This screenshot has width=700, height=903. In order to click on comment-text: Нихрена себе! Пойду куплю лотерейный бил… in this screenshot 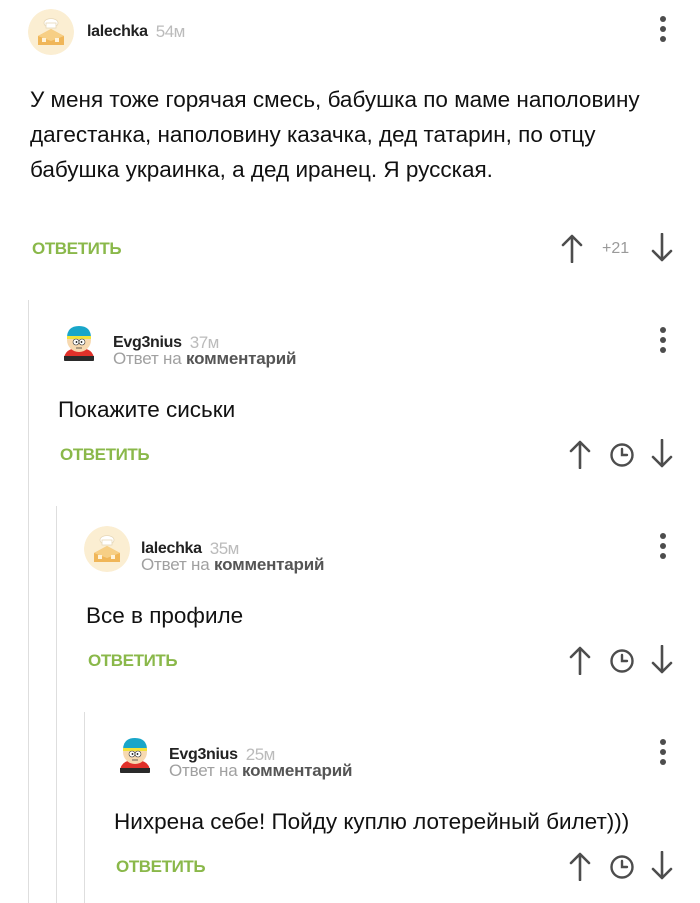, I will do `click(372, 821)`.